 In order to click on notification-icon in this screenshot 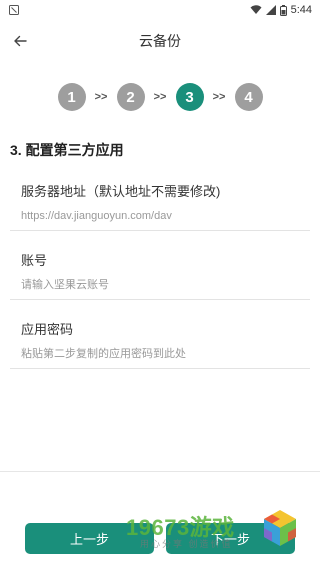, I will do `click(14, 10)`.